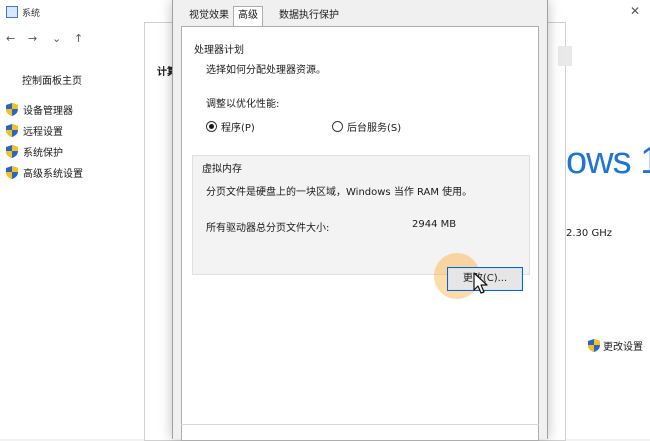 The image size is (650, 441). Describe the element at coordinates (219, 50) in the screenshot. I see `processor-scheduling-title: 处理器计划` at that location.